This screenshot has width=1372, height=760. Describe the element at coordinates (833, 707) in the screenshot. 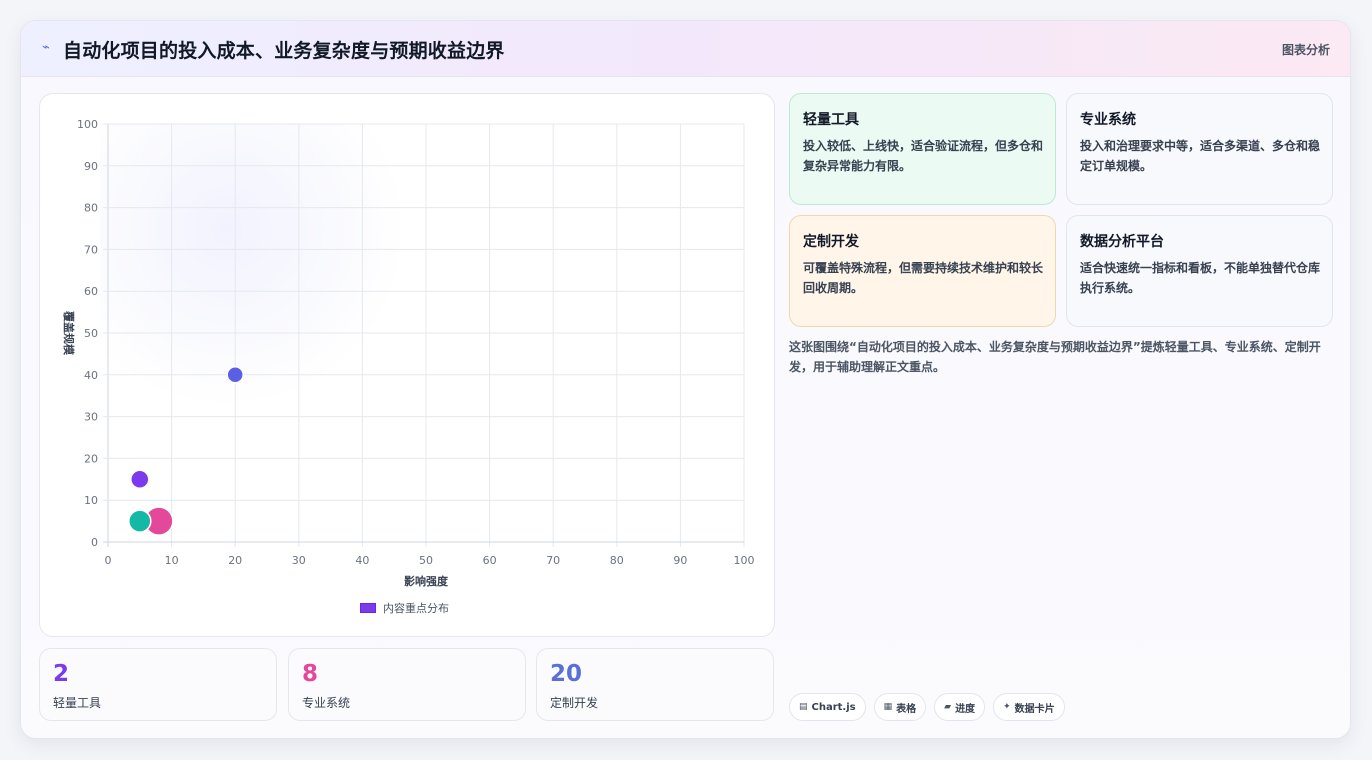

I see `chip-label: Chart.js` at that location.